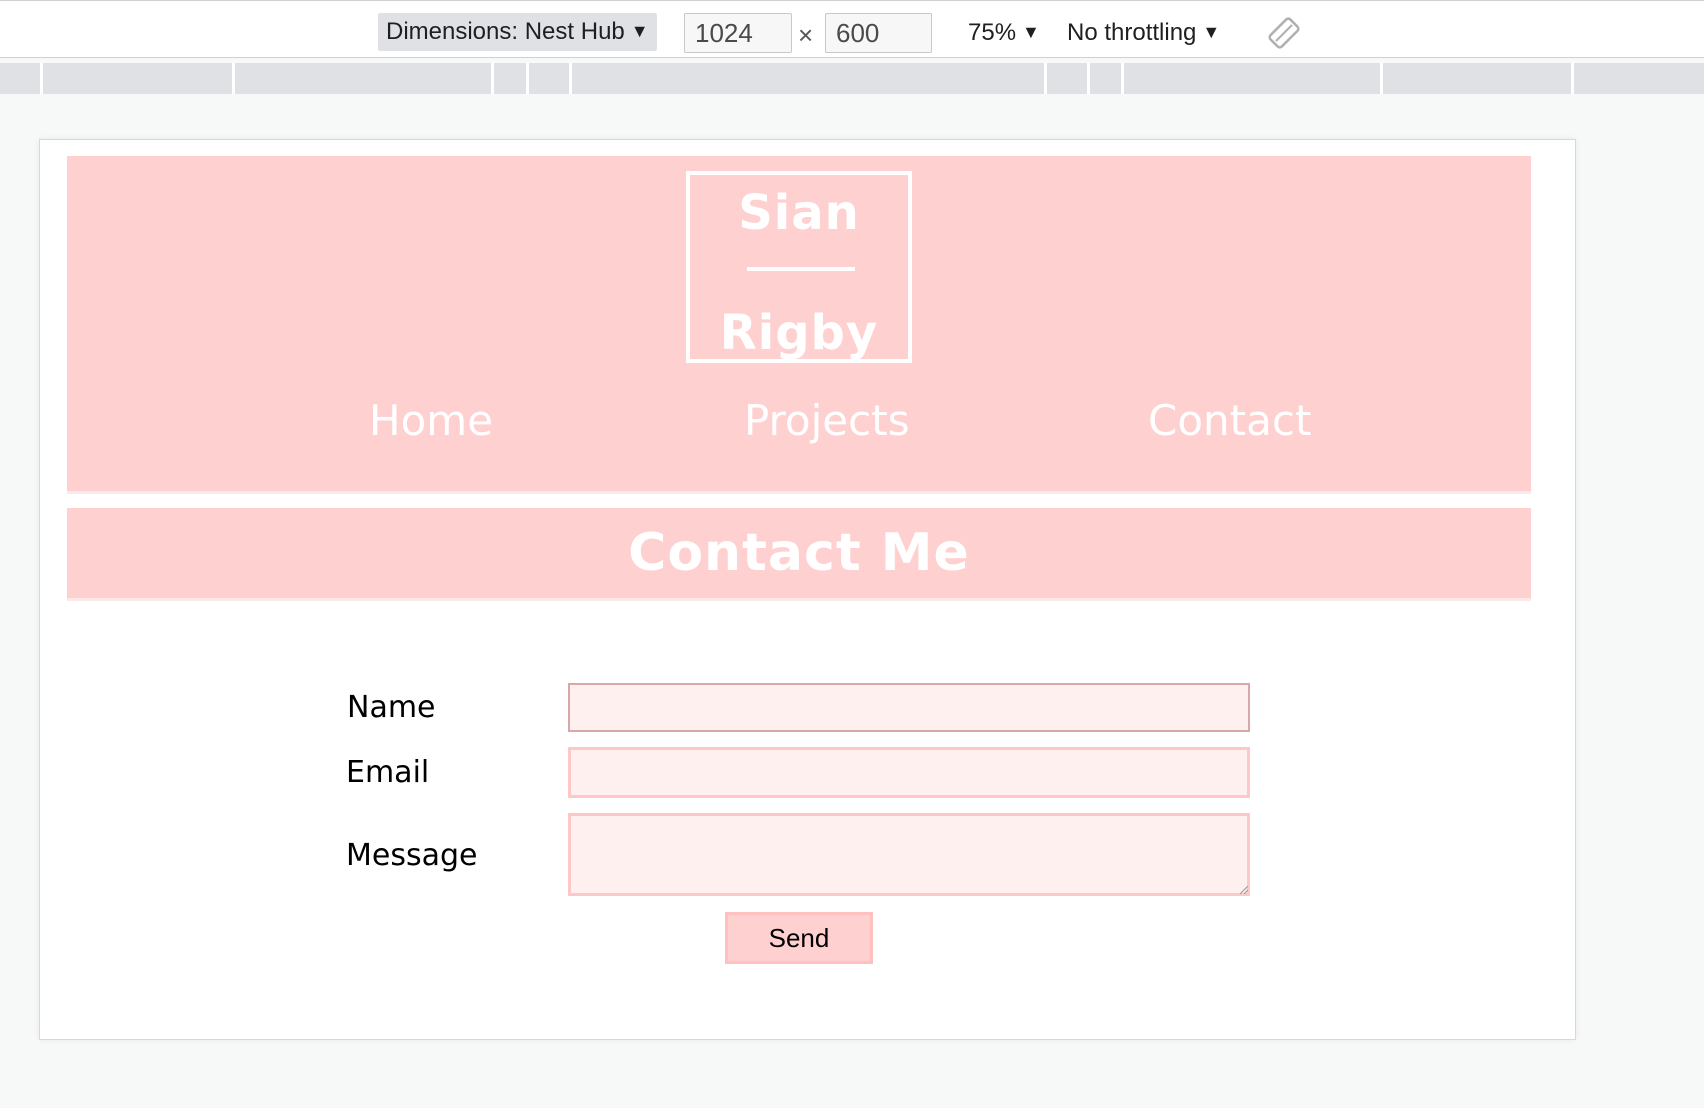  I want to click on name-field, so click(909, 707).